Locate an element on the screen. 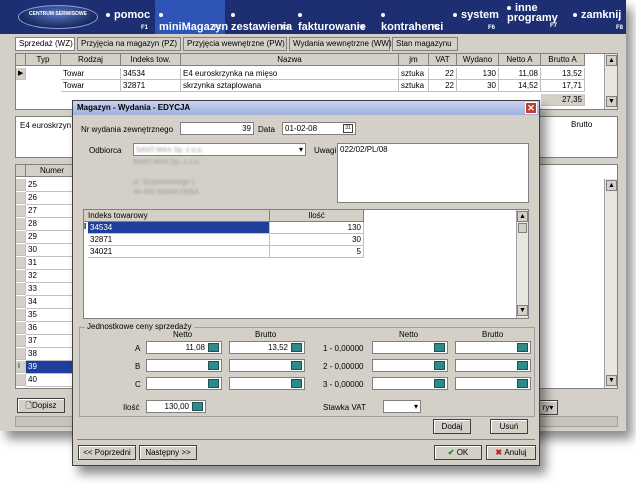  close-icon: ✕ is located at coordinates (531, 108).